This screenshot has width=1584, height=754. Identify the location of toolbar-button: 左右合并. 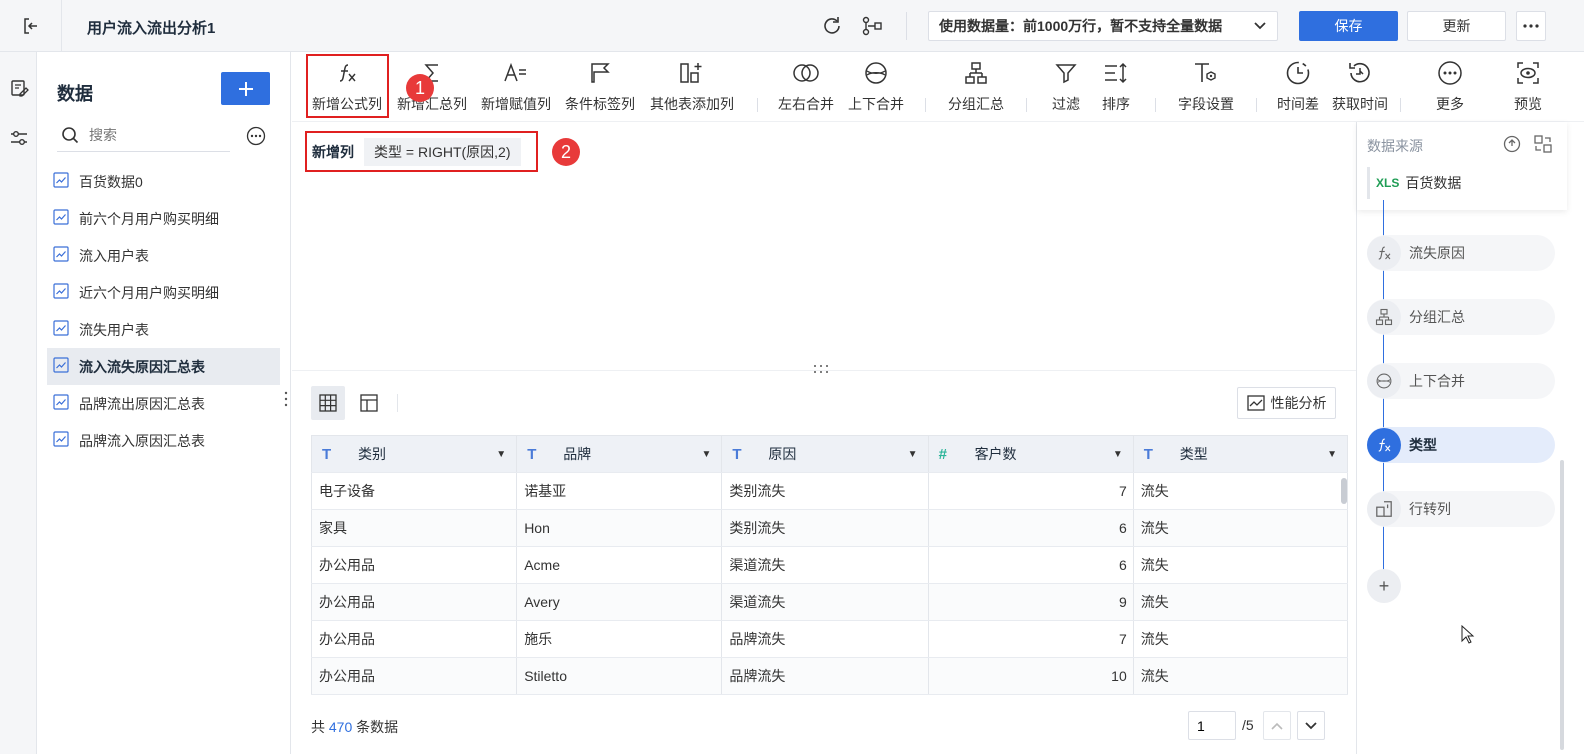
(806, 87).